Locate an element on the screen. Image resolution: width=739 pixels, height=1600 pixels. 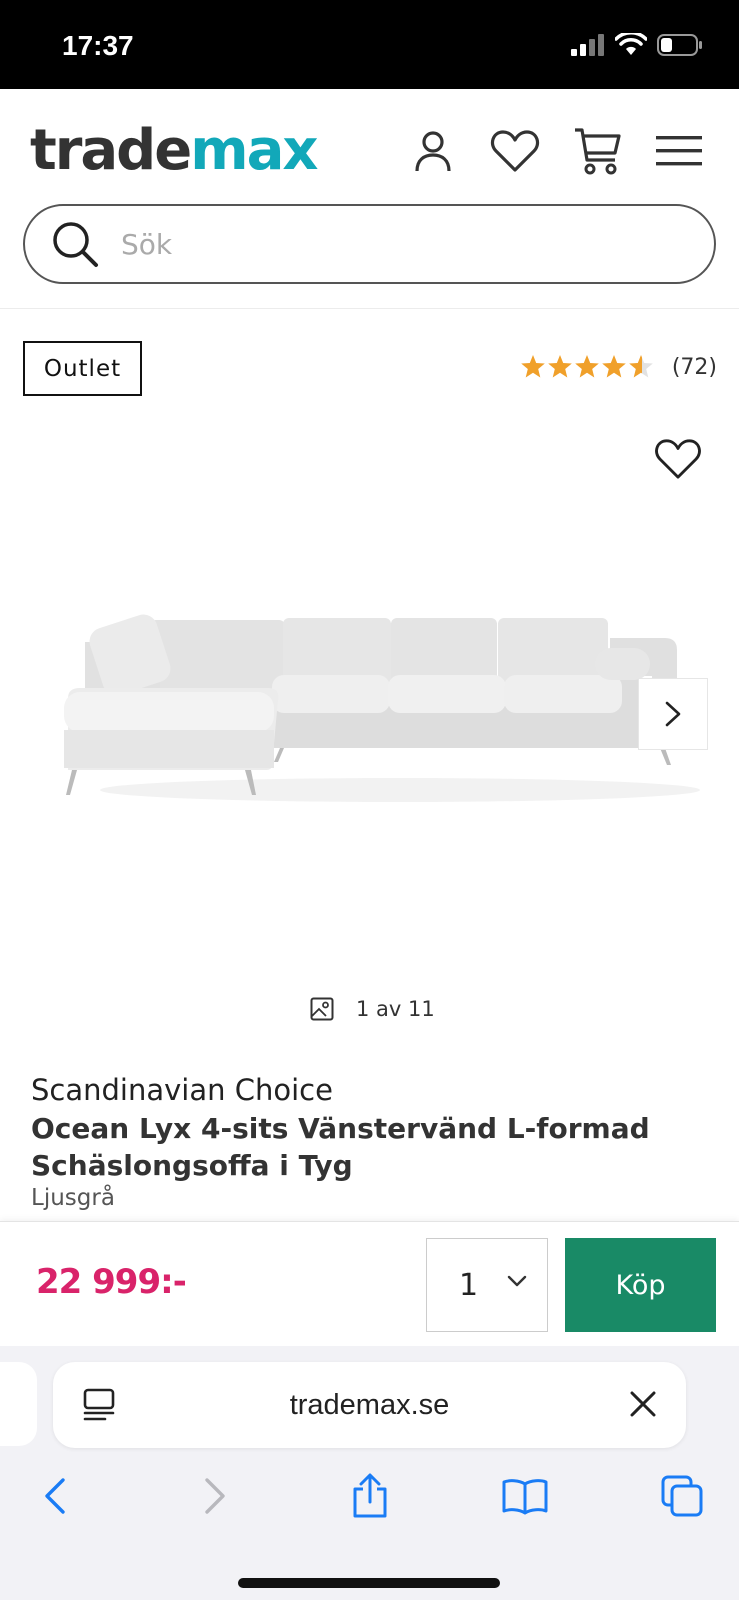
rating-count: (72) is located at coordinates (694, 367).